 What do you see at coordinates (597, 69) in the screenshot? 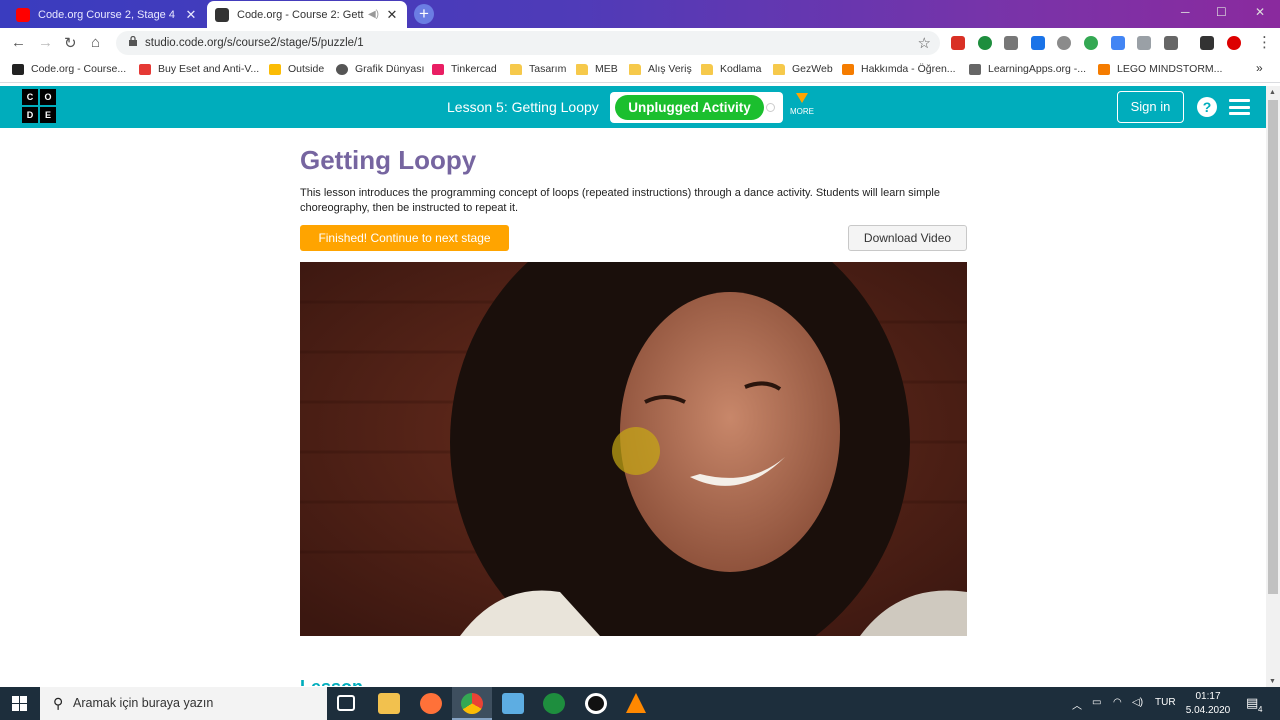
I see `bookmark-folder: MEB` at bounding box center [597, 69].